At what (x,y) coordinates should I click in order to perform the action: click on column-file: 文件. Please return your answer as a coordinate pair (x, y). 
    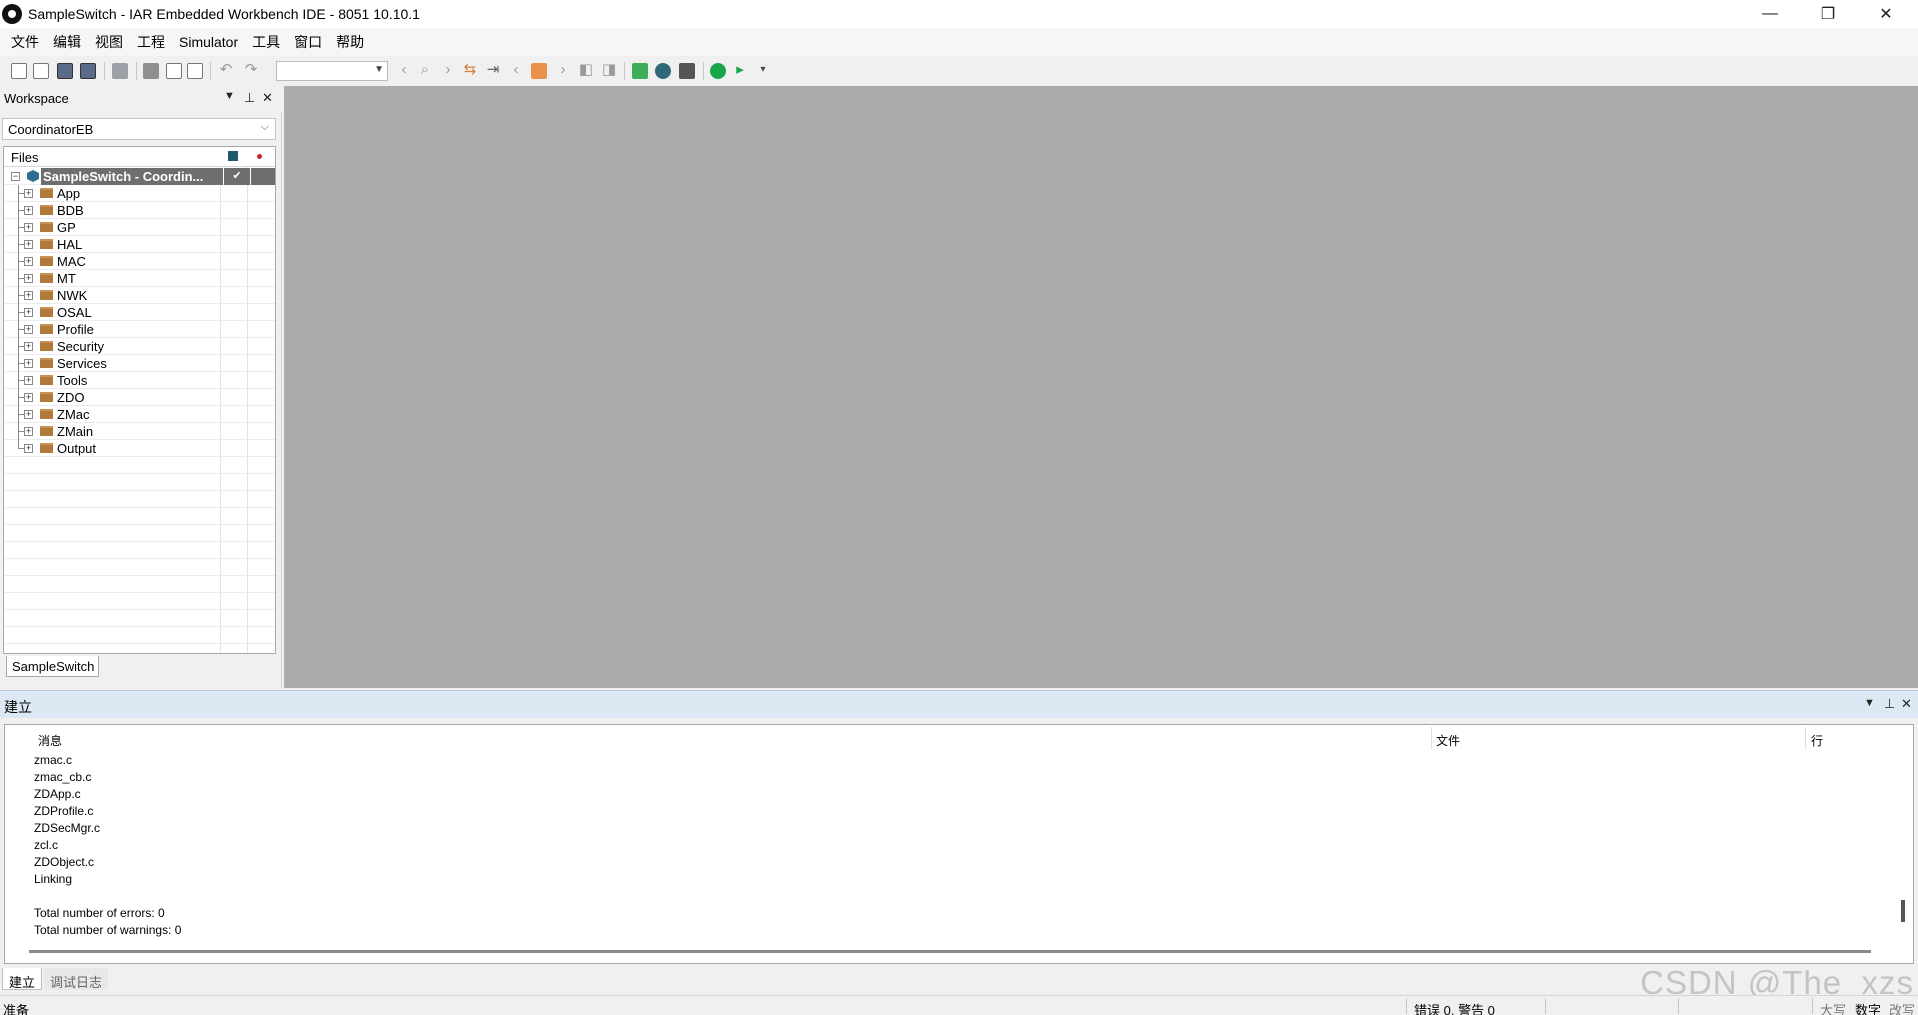
    Looking at the image, I should click on (1448, 740).